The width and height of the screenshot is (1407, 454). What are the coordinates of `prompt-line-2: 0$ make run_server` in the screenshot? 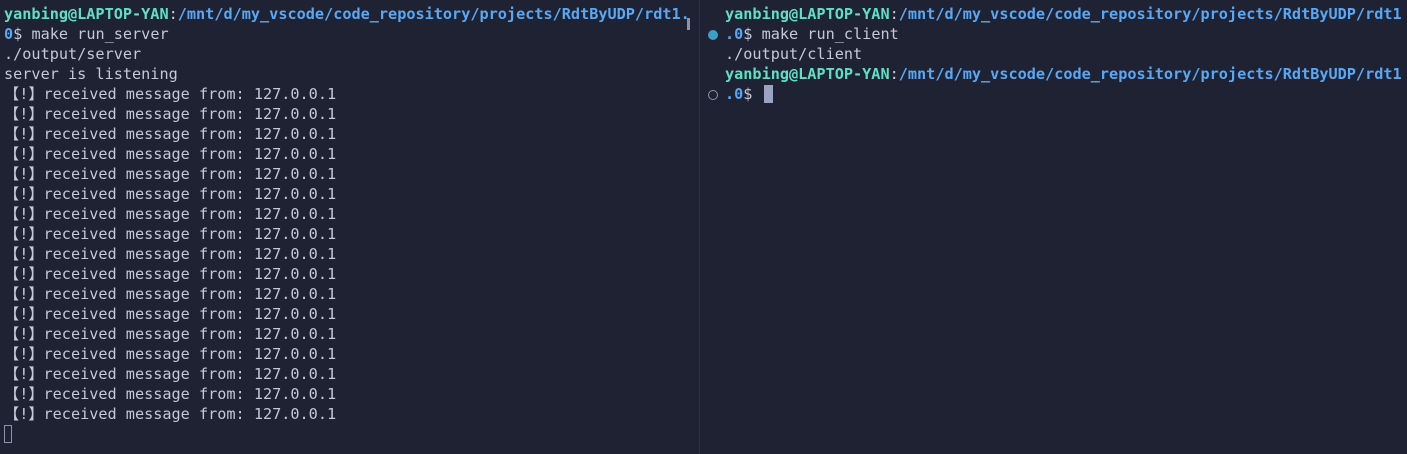 It's located at (351, 34).